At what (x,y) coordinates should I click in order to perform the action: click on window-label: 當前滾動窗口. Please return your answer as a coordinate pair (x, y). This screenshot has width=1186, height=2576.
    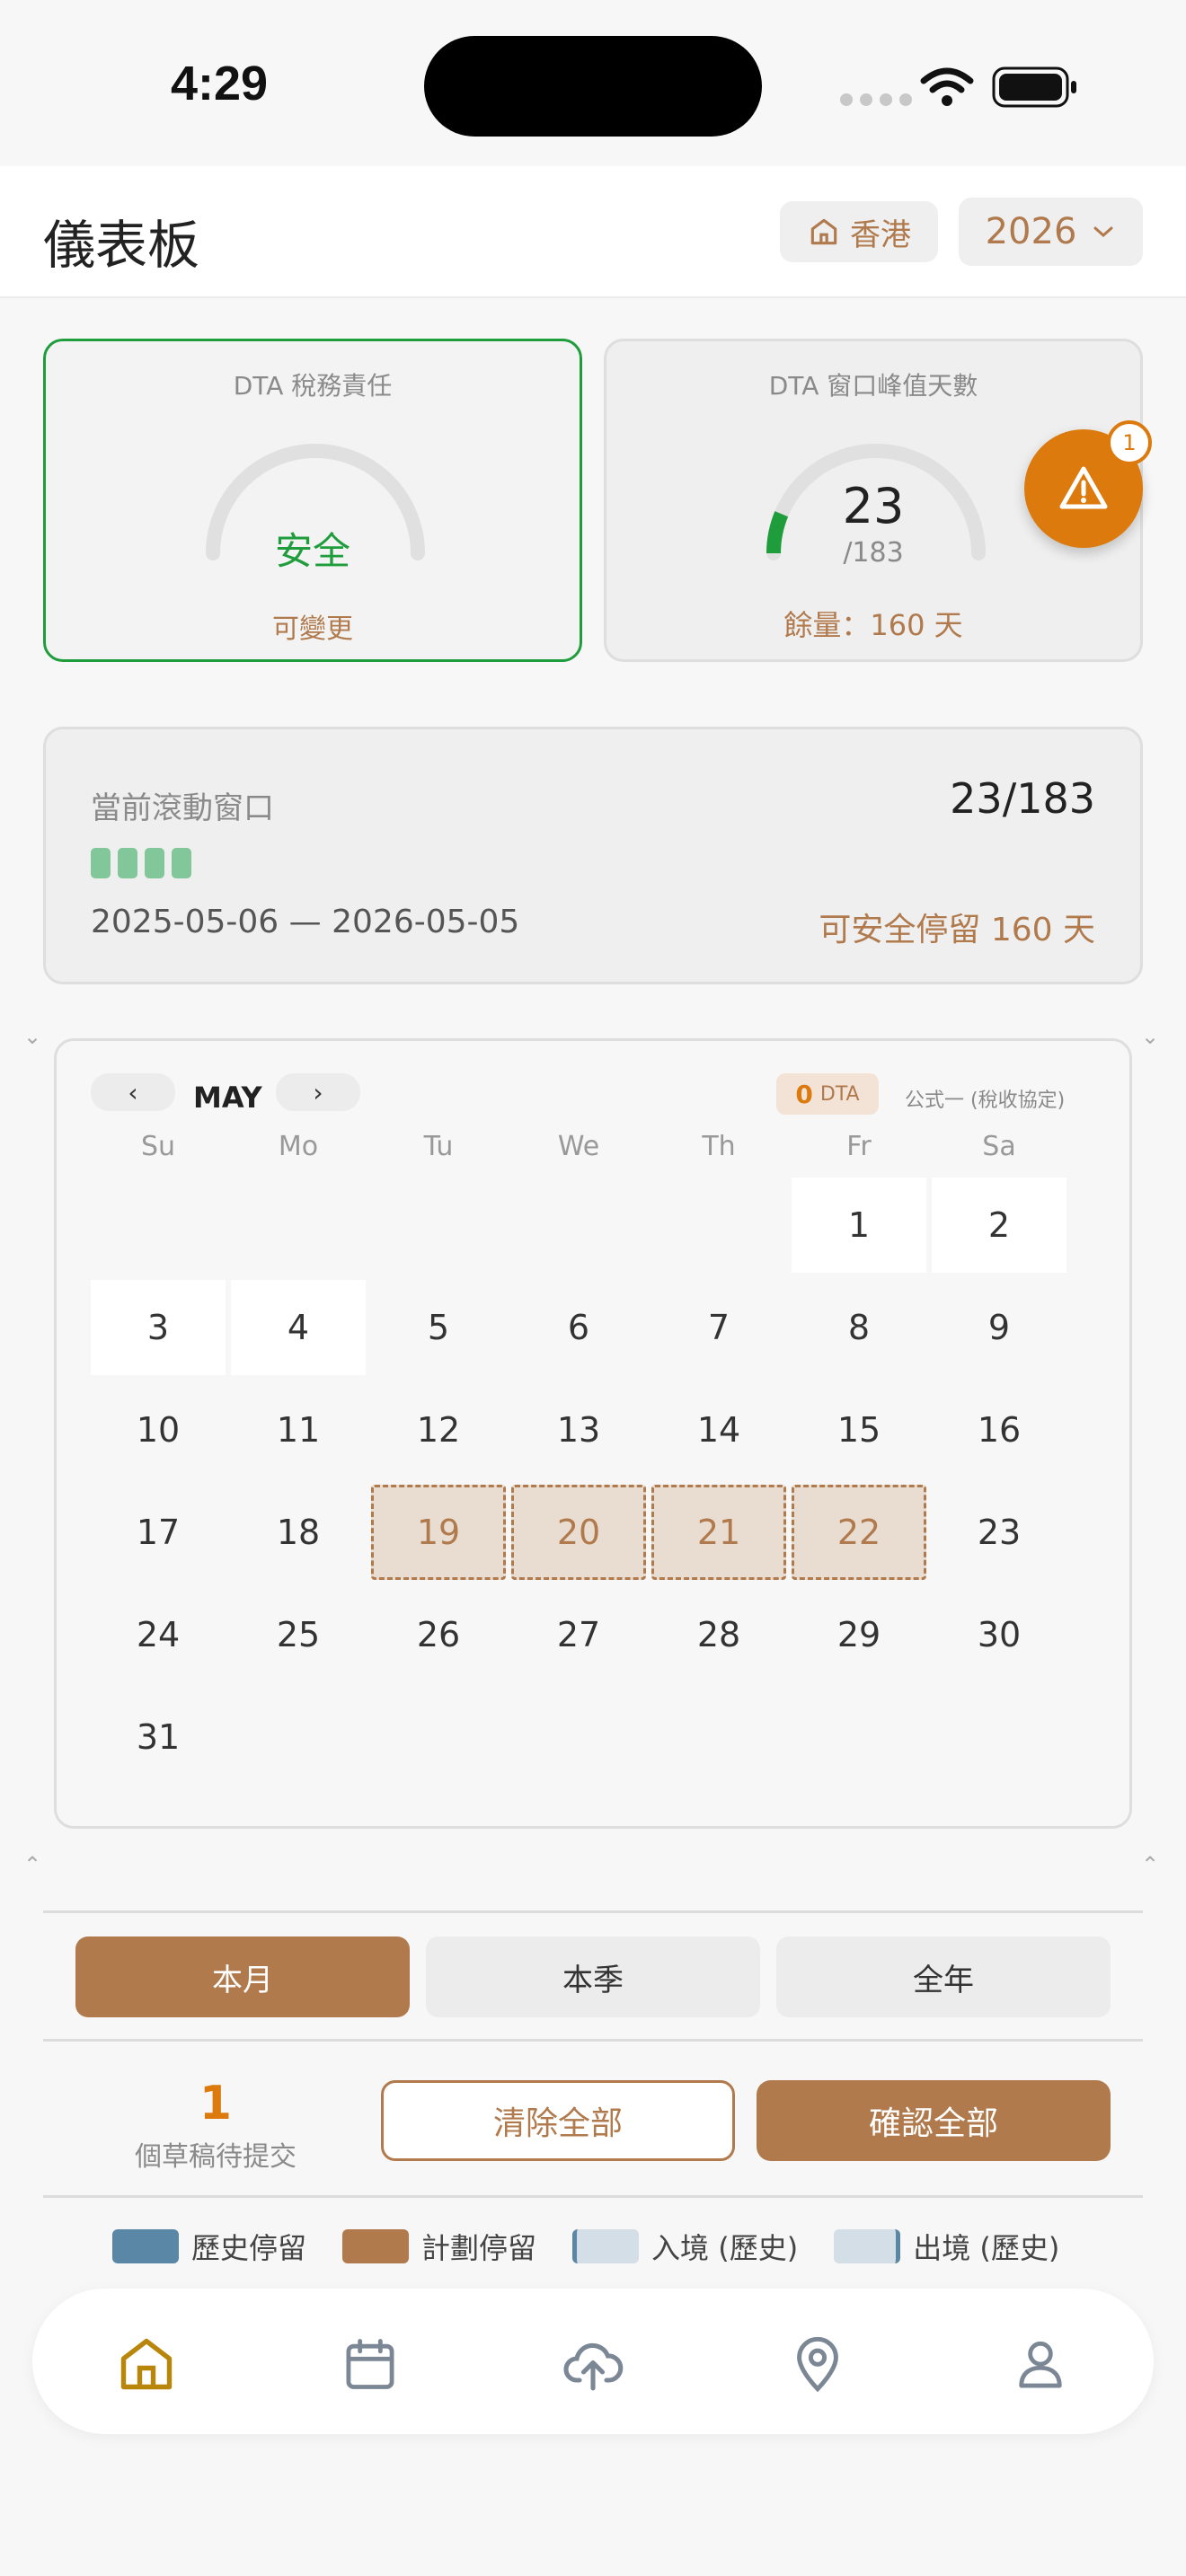
    Looking at the image, I should click on (182, 808).